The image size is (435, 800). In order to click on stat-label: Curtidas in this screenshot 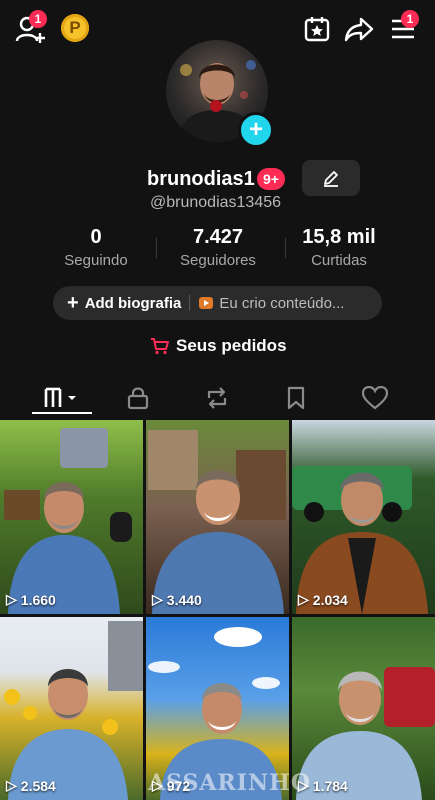, I will do `click(339, 260)`.